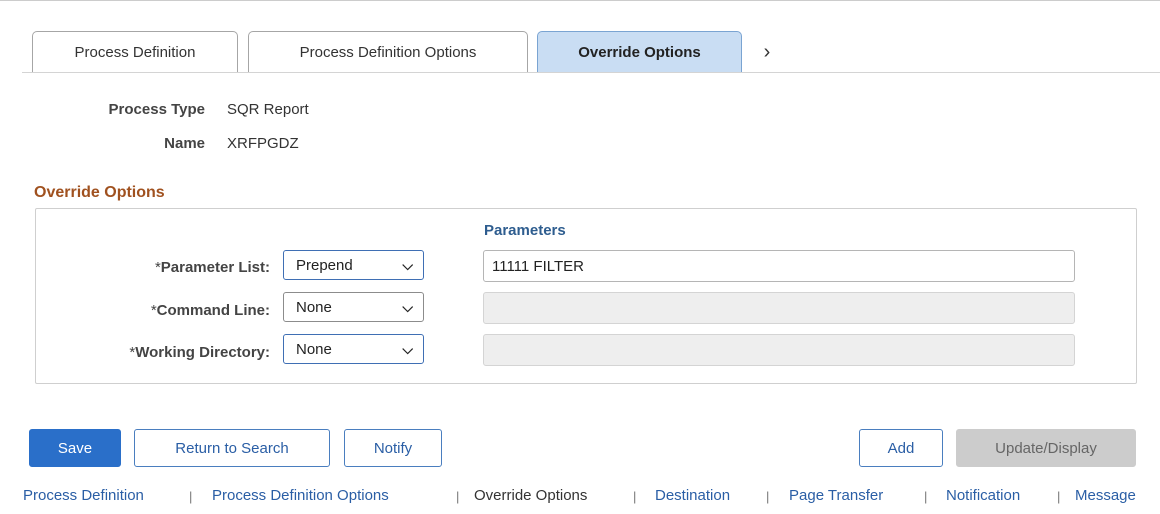 The height and width of the screenshot is (514, 1160). Describe the element at coordinates (353, 349) in the screenshot. I see `working-directory-select: None ⌵` at that location.